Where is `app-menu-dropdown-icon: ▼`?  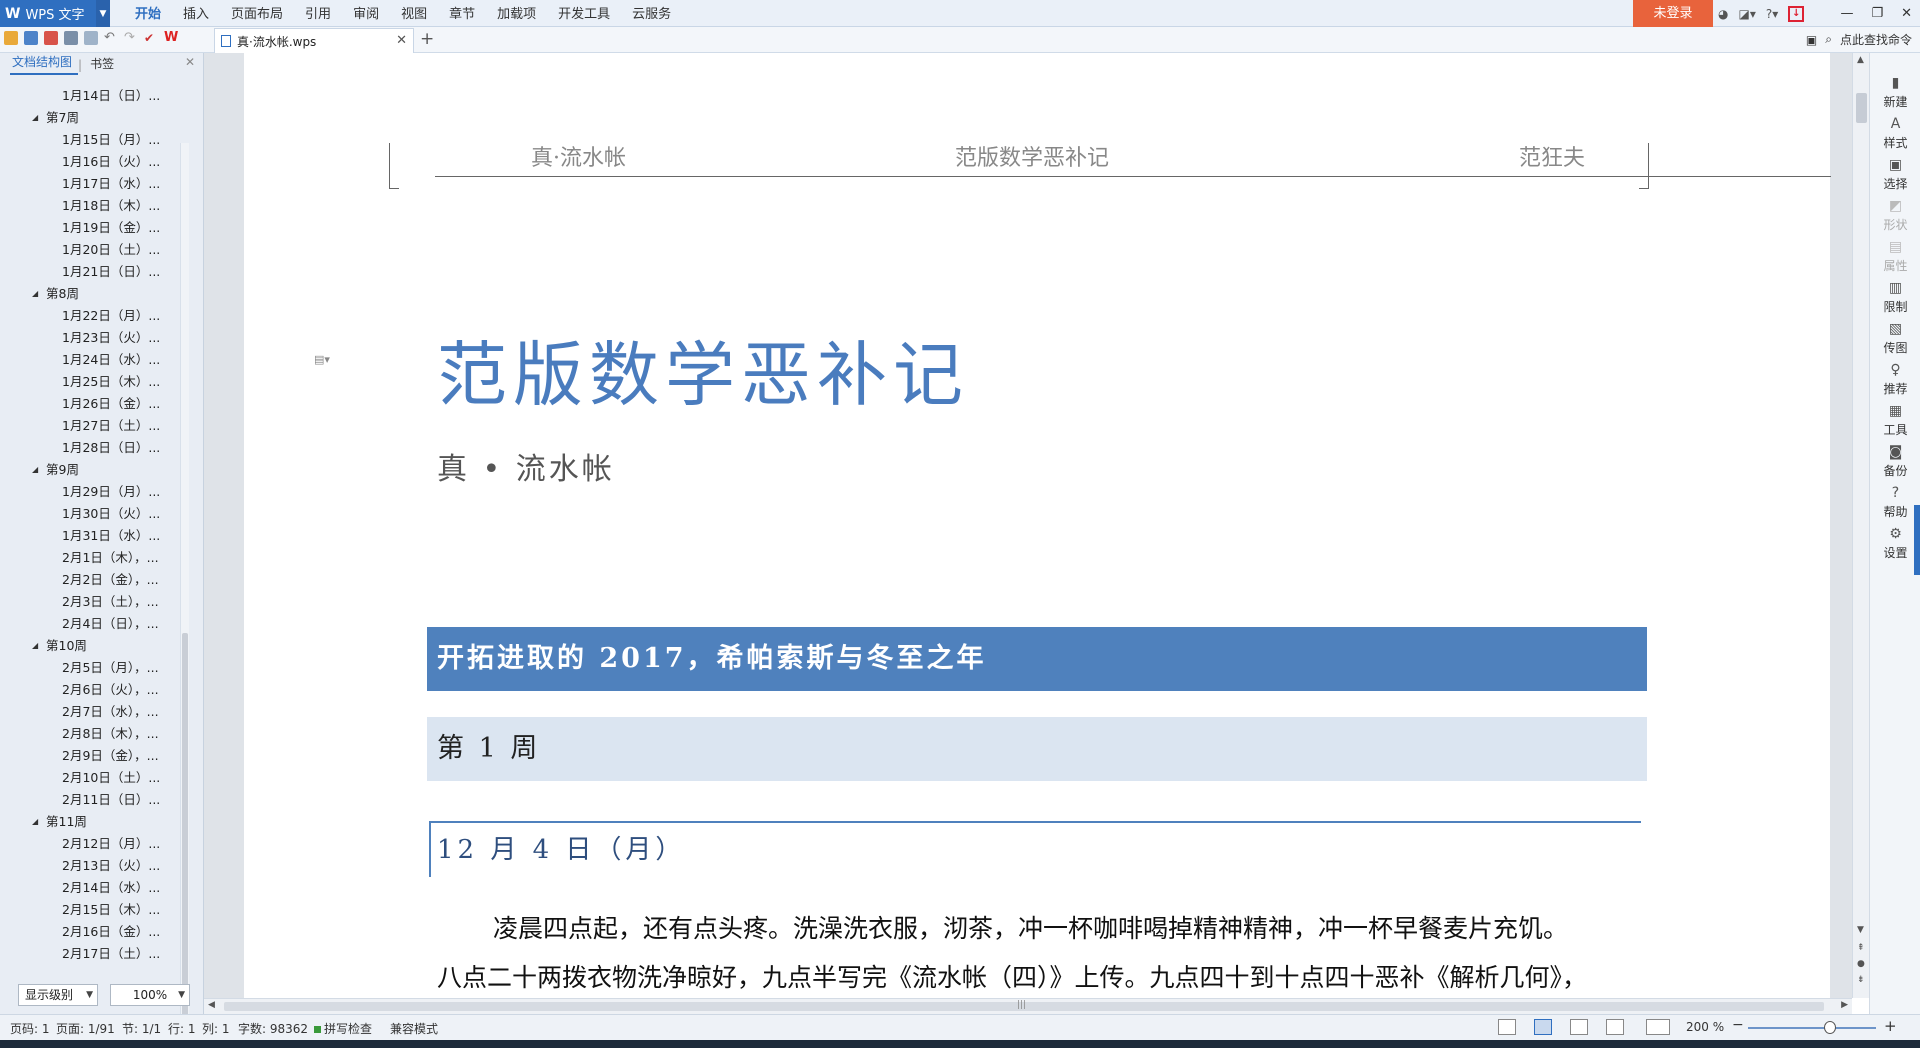 app-menu-dropdown-icon: ▼ is located at coordinates (103, 13).